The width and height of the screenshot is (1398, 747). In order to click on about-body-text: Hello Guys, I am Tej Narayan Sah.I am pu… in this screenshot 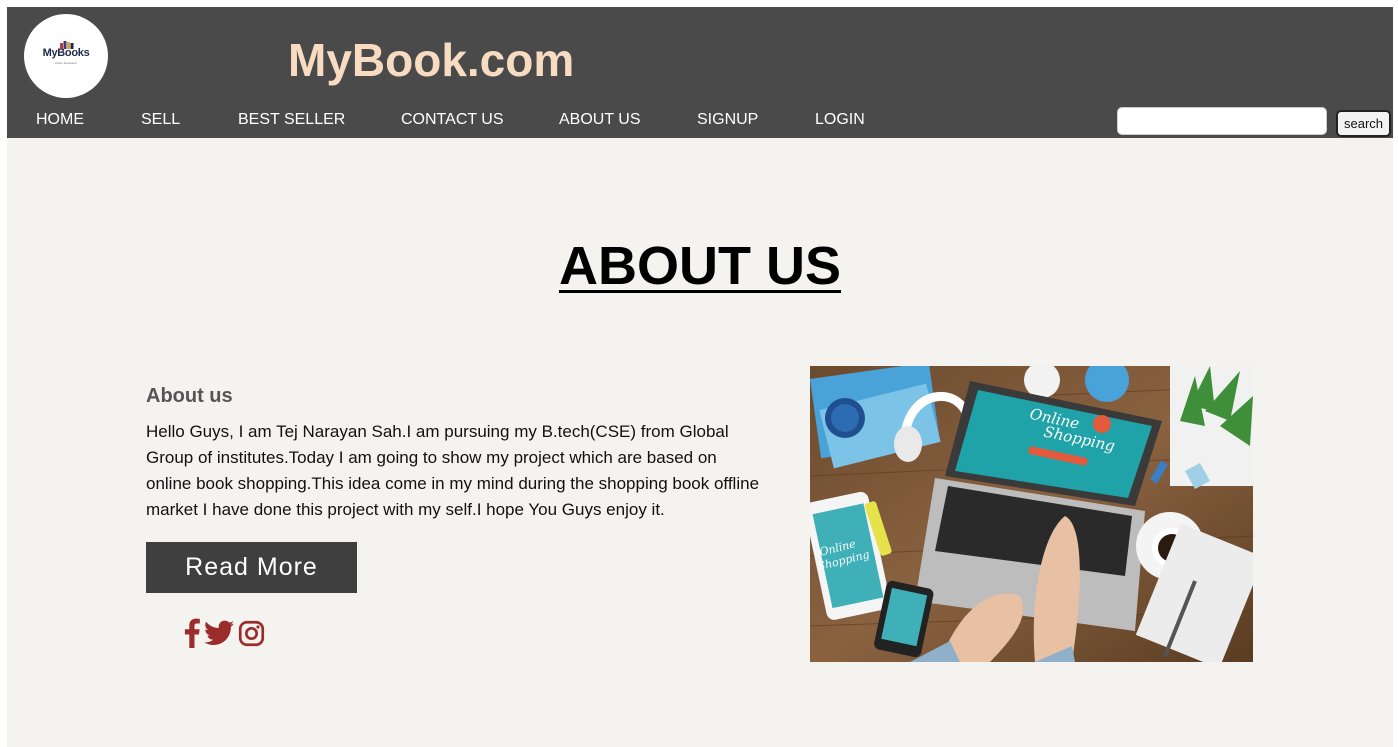, I will do `click(453, 470)`.